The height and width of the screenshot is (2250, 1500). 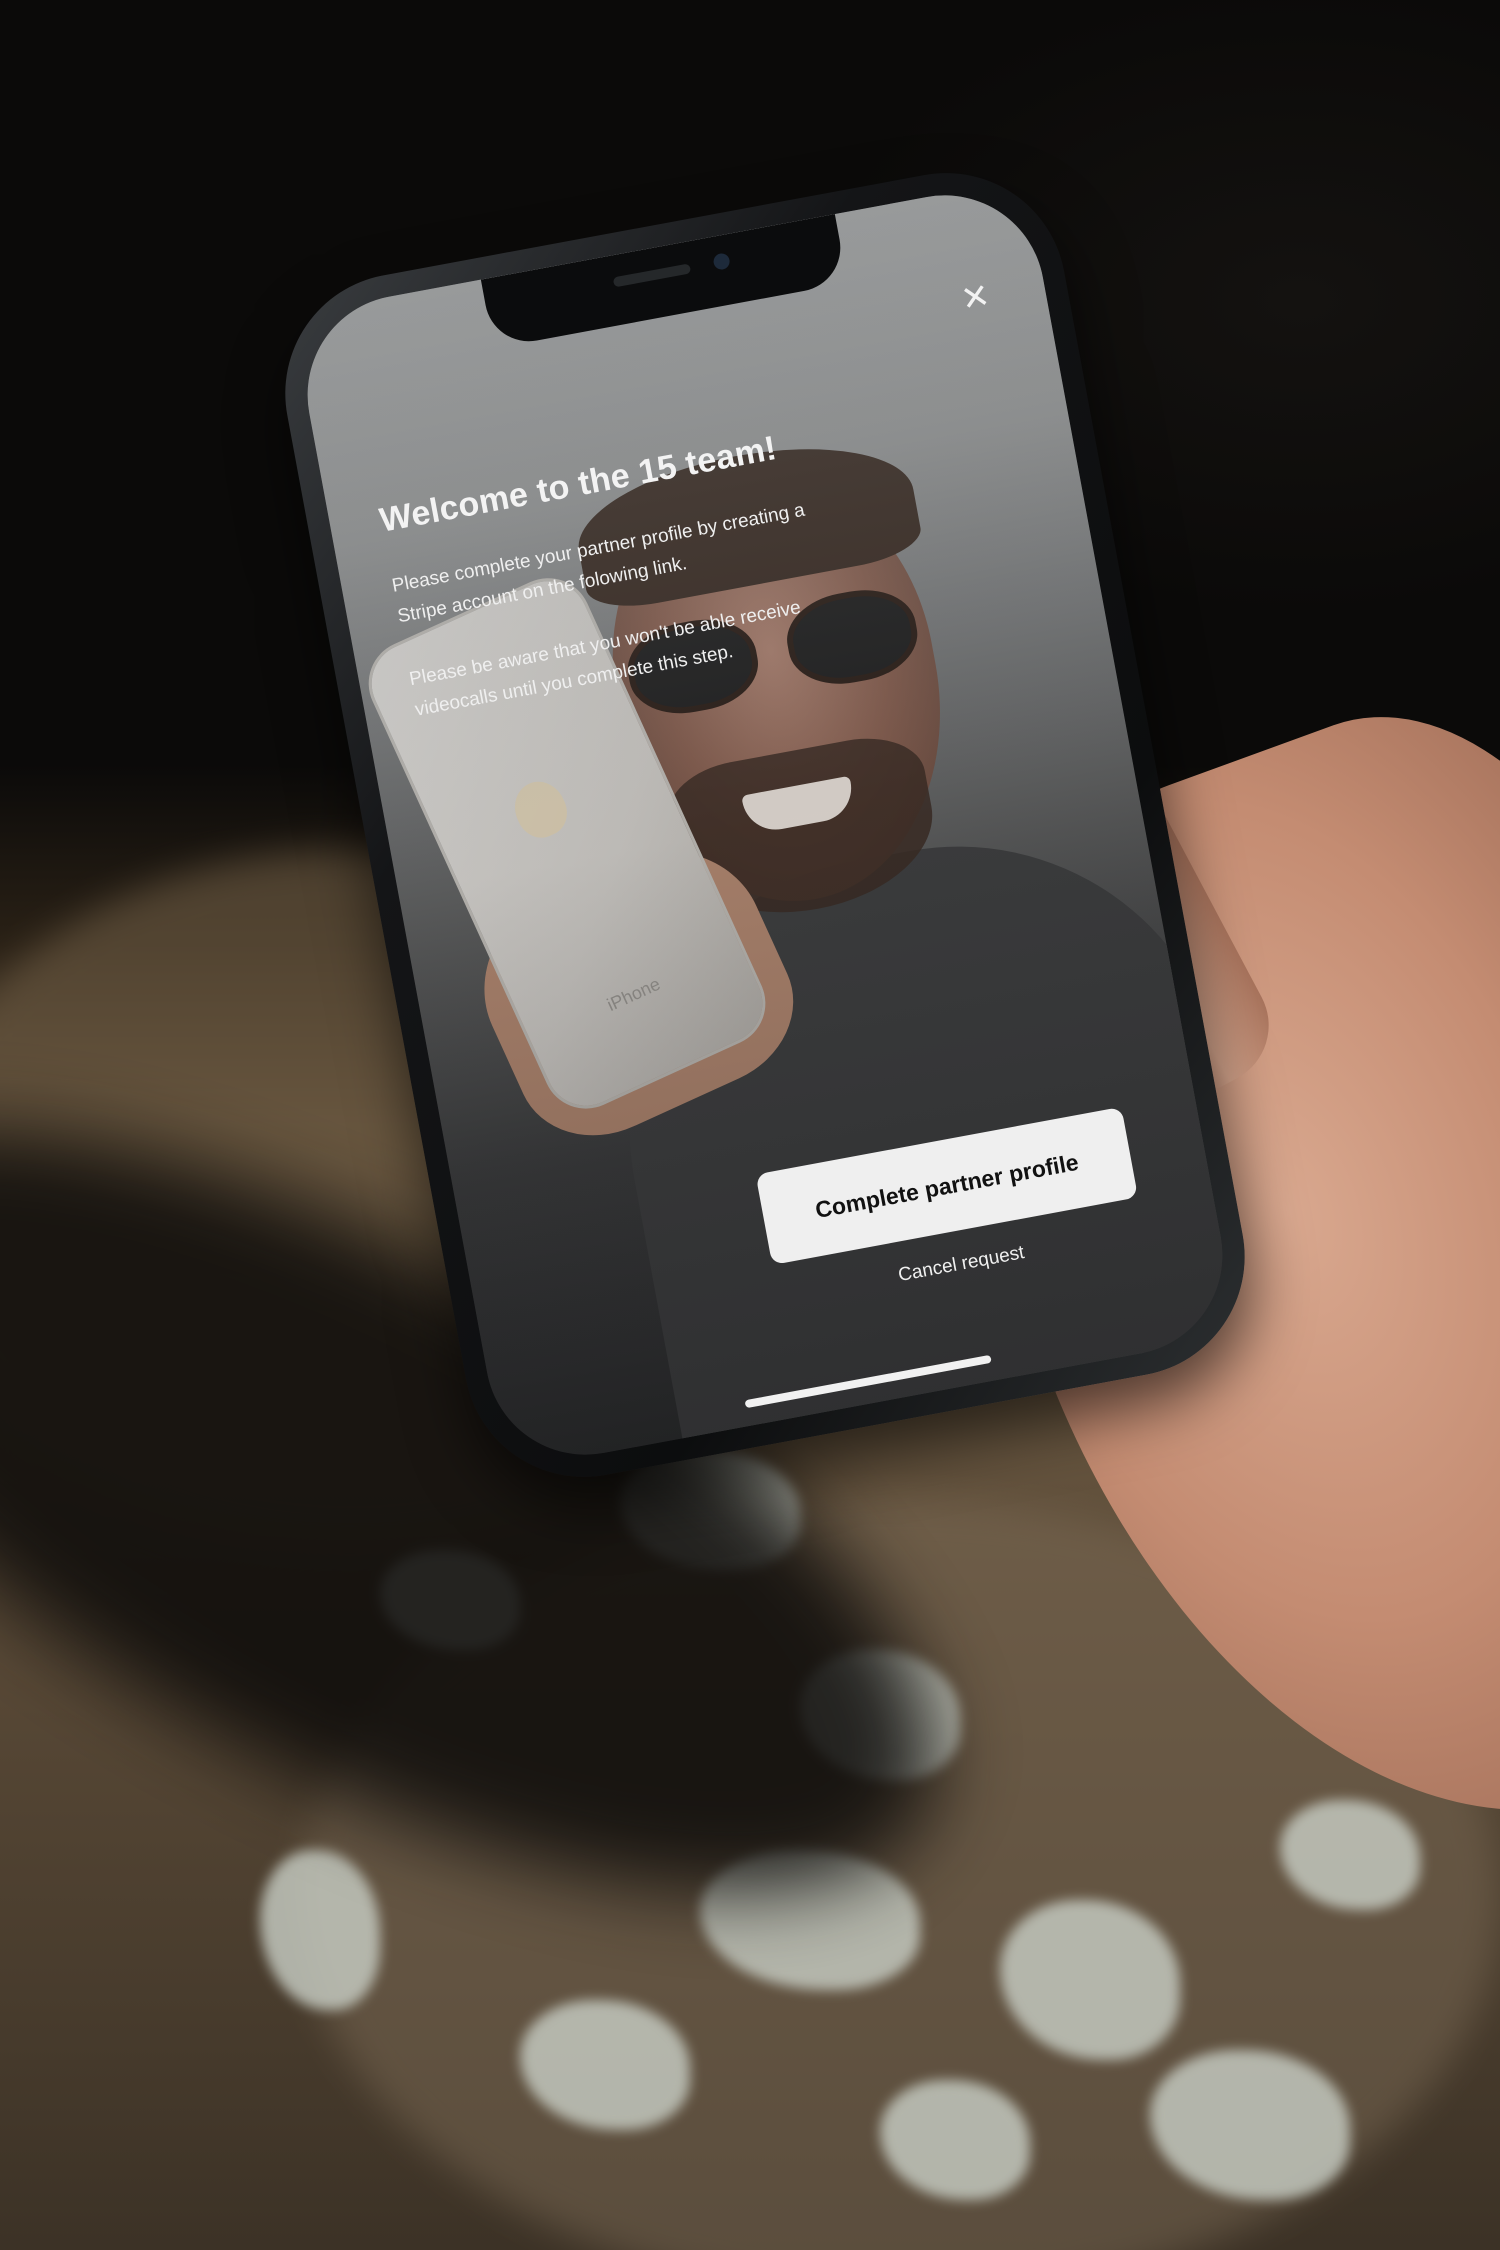 What do you see at coordinates (721, 261) in the screenshot?
I see `front-camera-icon` at bounding box center [721, 261].